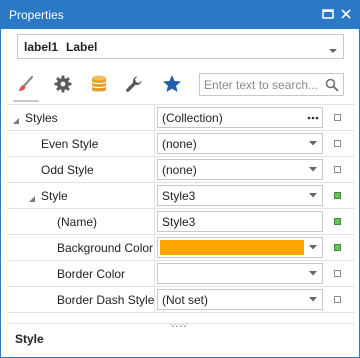 The width and height of the screenshot is (360, 358). What do you see at coordinates (99, 84) in the screenshot?
I see `database-icon` at bounding box center [99, 84].